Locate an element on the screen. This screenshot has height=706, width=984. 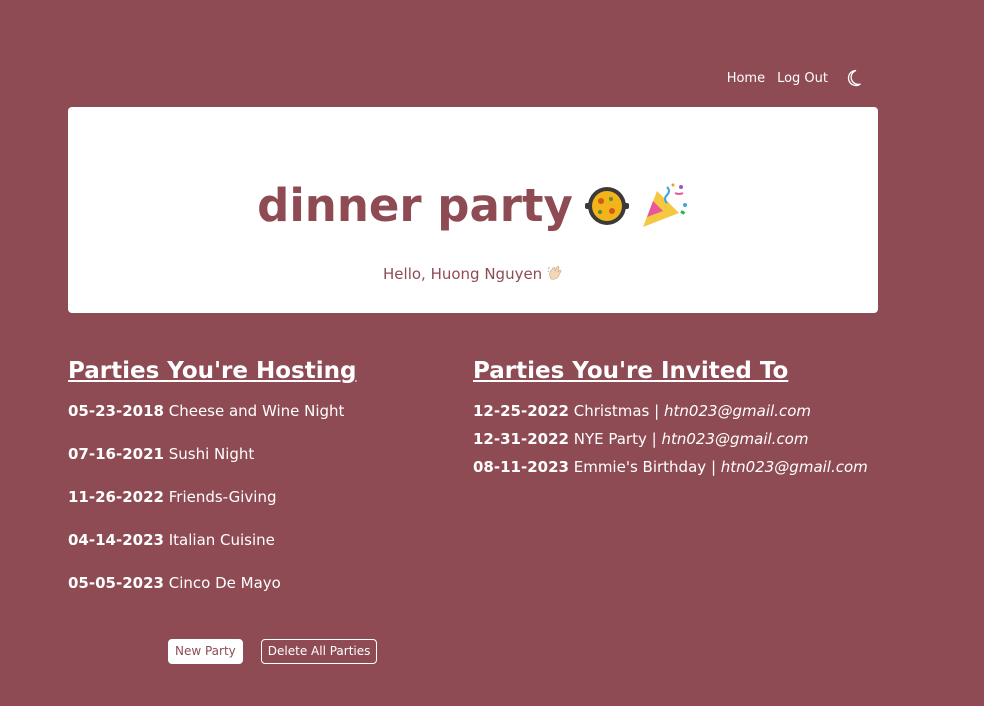
hosting-party-item: 04-14-2023 Italian Cuisine is located at coordinates (258, 540).